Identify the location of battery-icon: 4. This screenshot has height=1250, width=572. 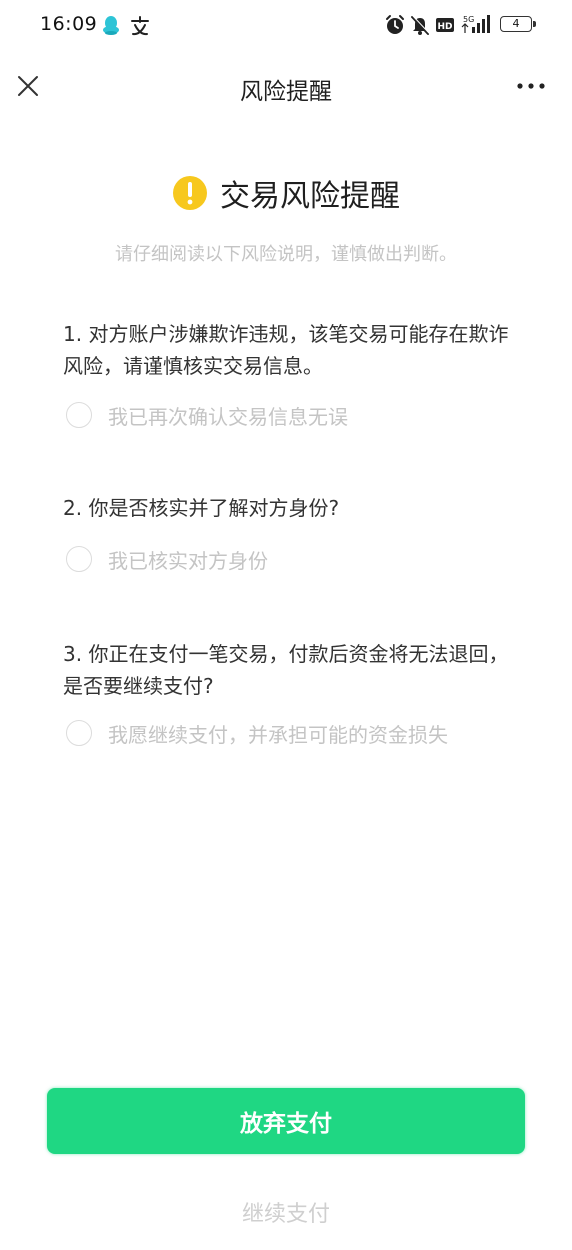
(516, 24).